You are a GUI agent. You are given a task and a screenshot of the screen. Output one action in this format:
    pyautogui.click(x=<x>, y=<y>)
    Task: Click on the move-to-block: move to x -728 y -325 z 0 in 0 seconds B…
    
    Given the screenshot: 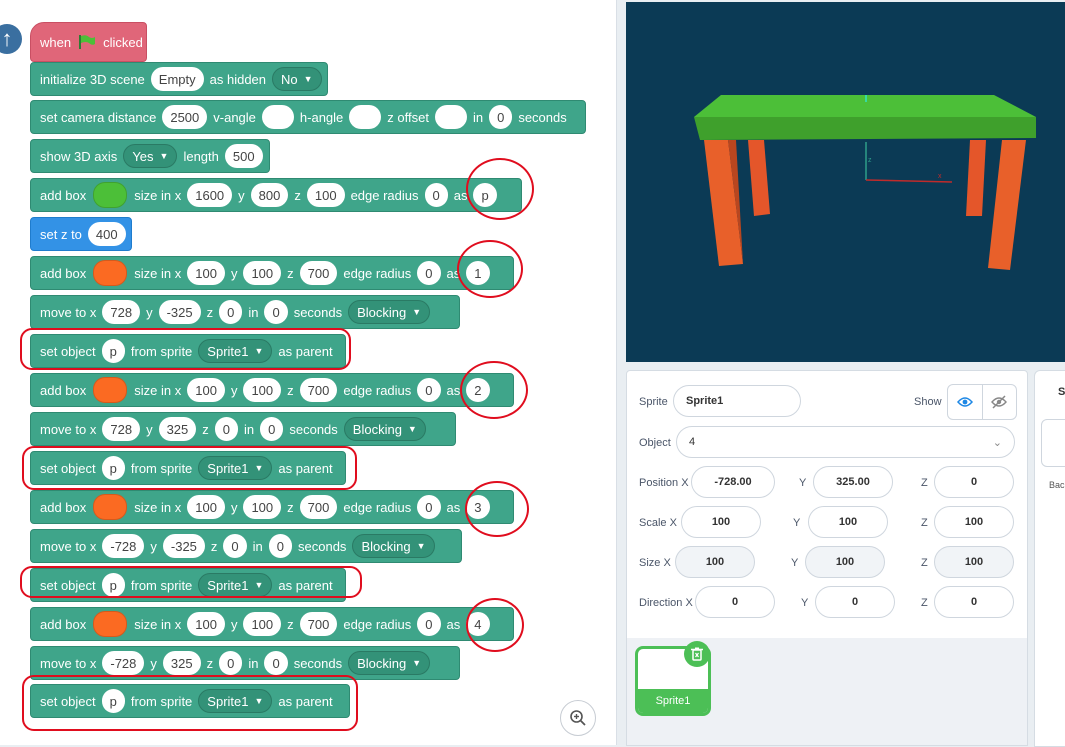 What is the action you would take?
    pyautogui.click(x=246, y=546)
    